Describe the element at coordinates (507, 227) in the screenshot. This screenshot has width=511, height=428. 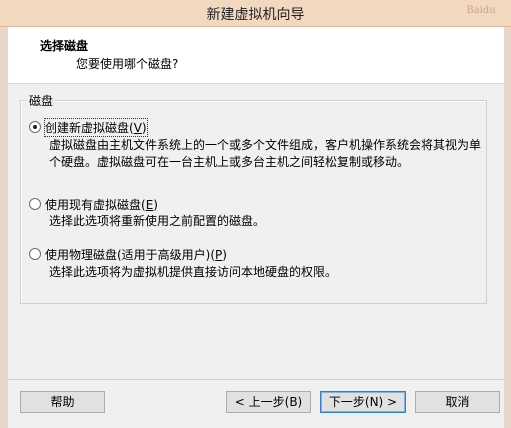
I see `window-right-border` at that location.